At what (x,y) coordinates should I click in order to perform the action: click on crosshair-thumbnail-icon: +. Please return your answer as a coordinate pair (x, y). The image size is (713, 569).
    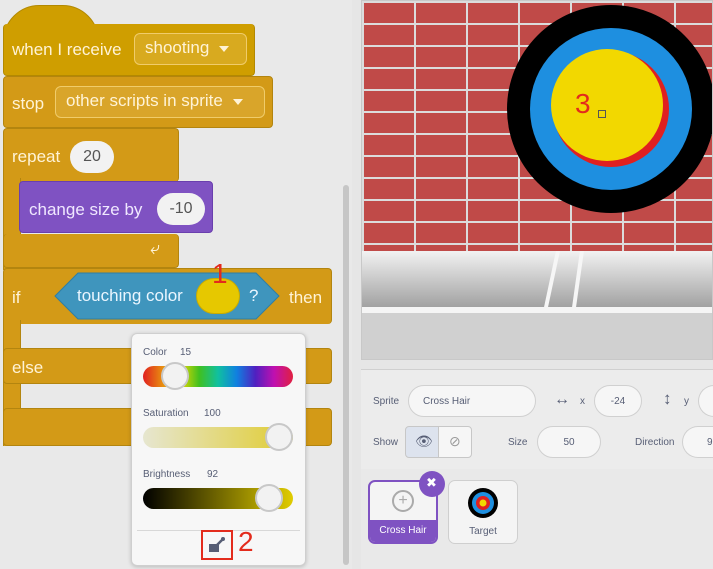
    Looking at the image, I should click on (403, 501).